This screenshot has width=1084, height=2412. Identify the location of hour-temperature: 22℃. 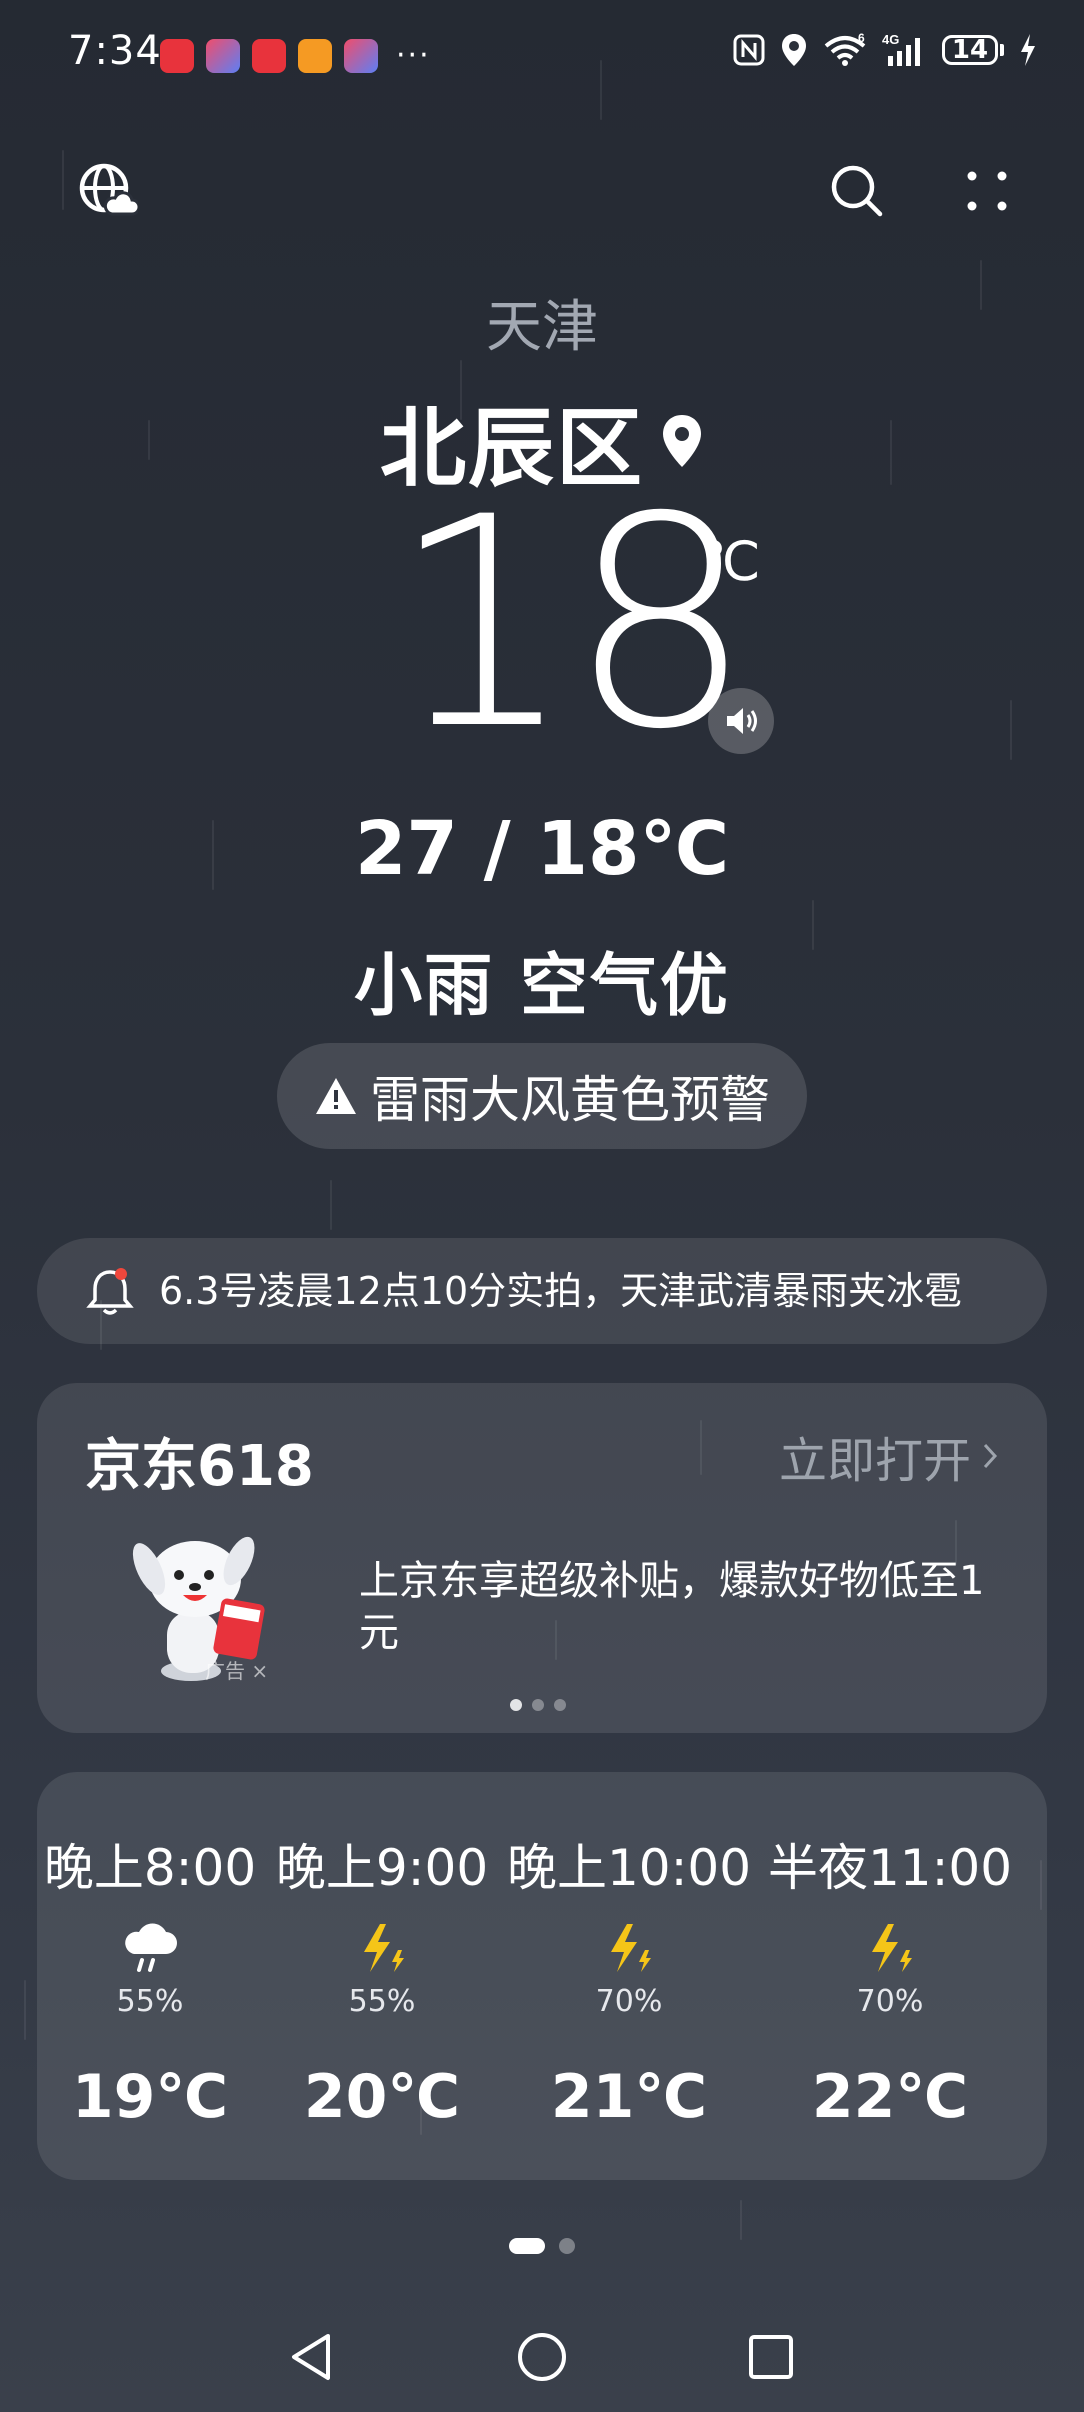
(890, 2097).